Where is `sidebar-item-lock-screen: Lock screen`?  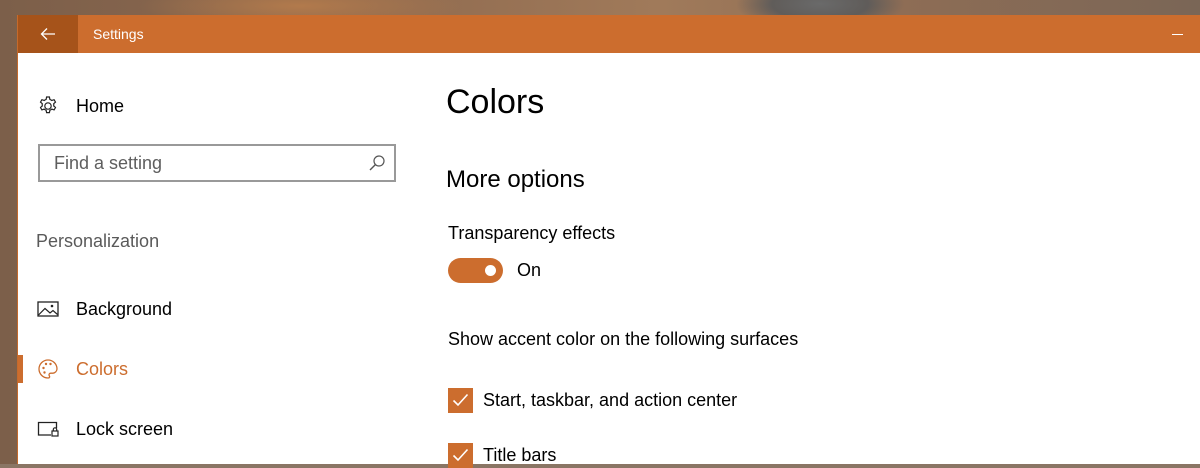
sidebar-item-lock-screen: Lock screen is located at coordinates (218, 429).